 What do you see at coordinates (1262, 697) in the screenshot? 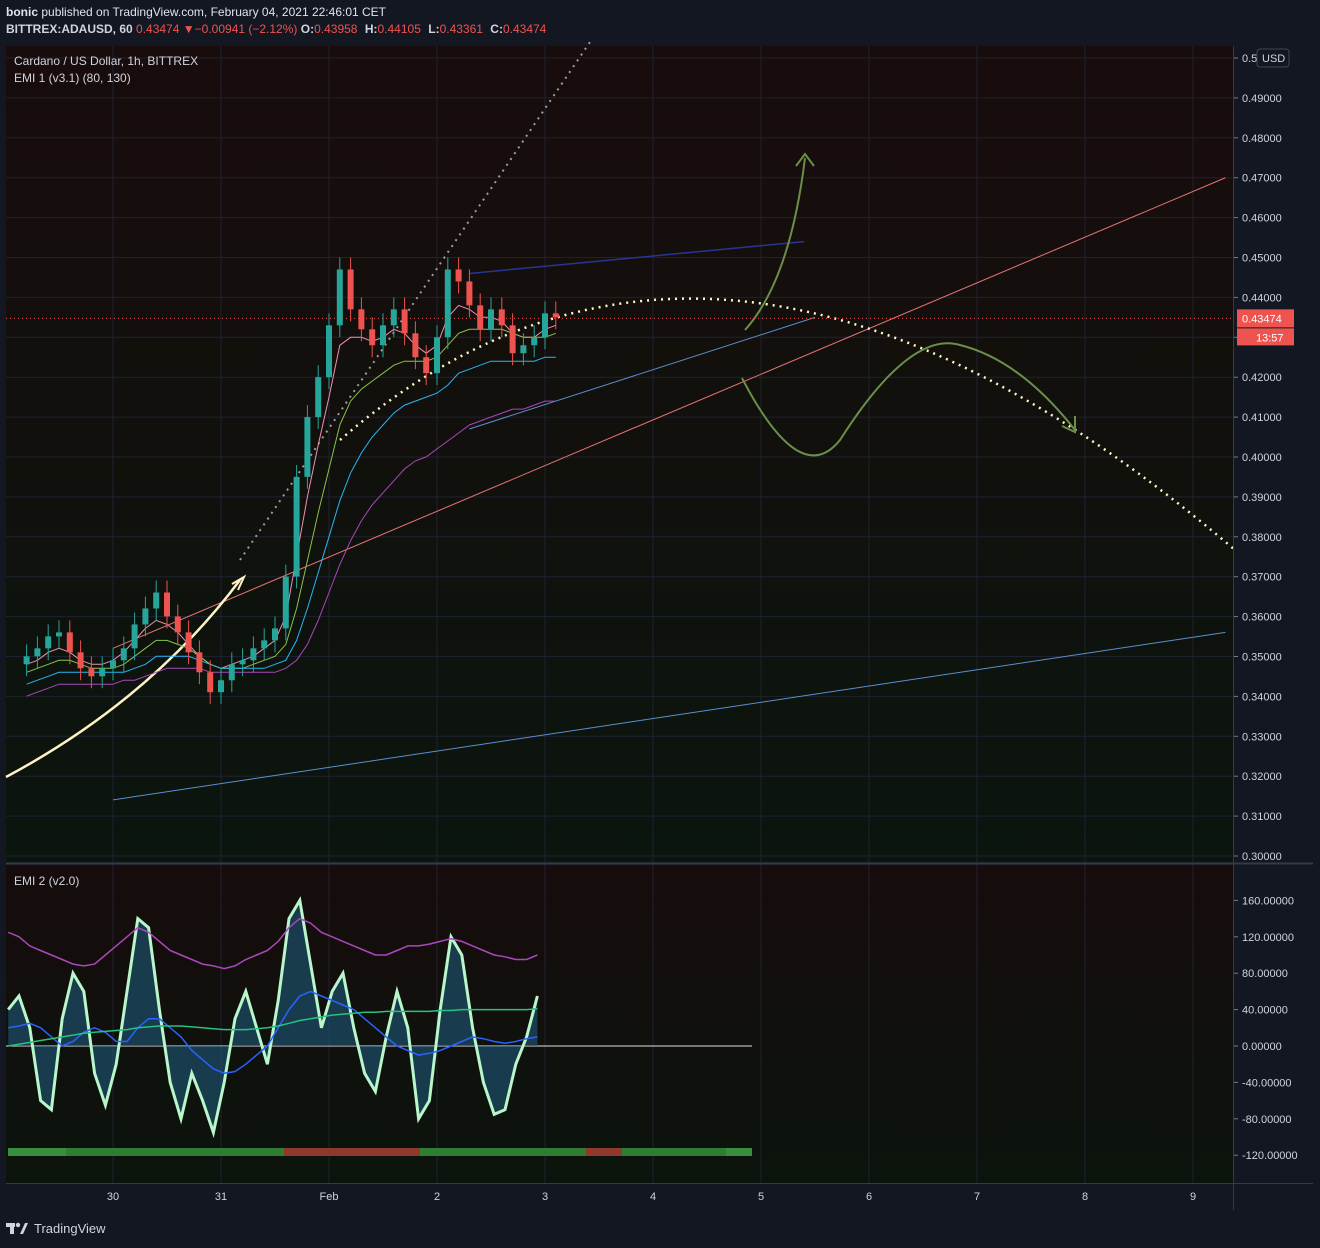
I see `price-tick-label: 0.34000` at bounding box center [1262, 697].